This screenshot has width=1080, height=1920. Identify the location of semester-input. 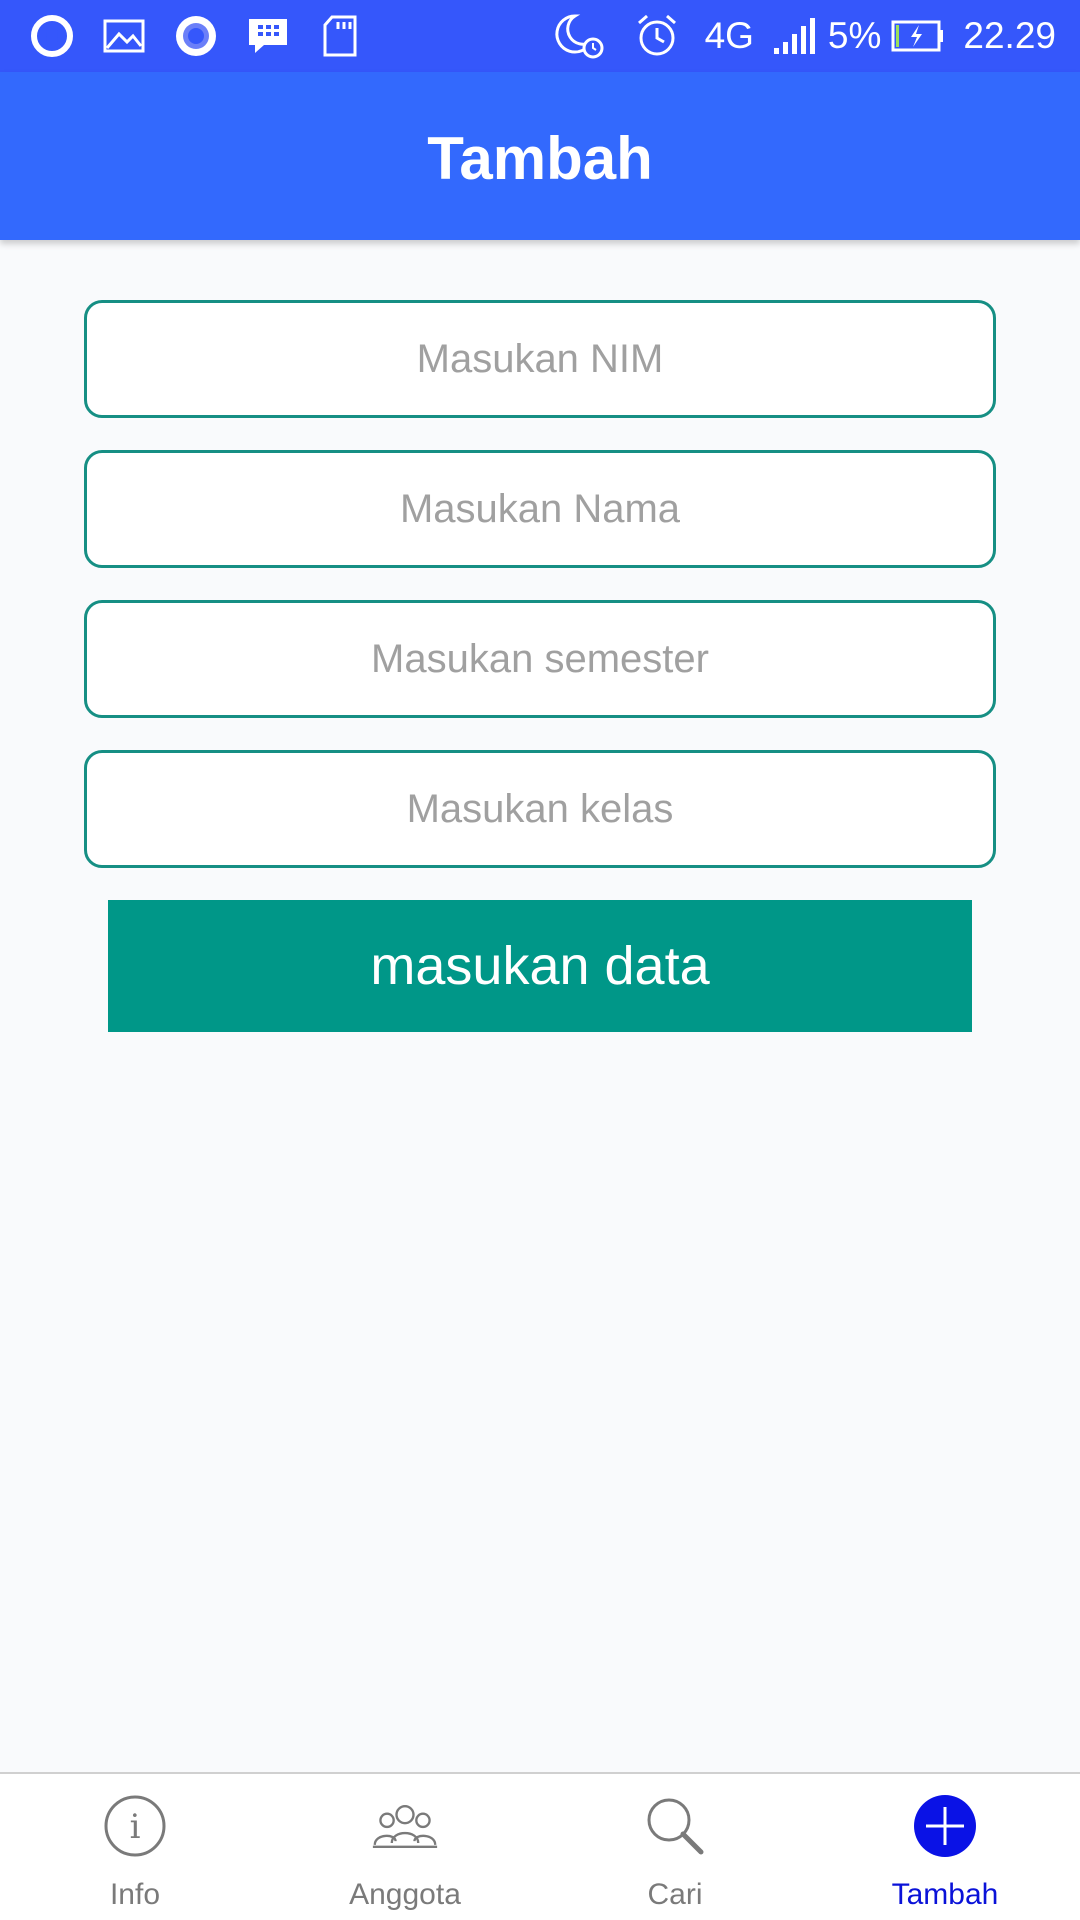
(540, 659).